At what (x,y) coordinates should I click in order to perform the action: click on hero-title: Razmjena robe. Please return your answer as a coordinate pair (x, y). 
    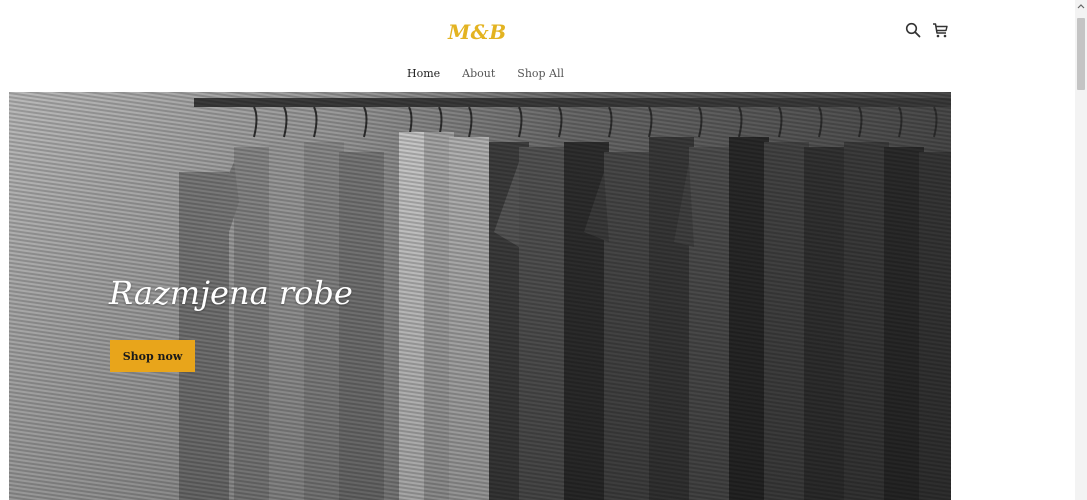
    Looking at the image, I should click on (231, 293).